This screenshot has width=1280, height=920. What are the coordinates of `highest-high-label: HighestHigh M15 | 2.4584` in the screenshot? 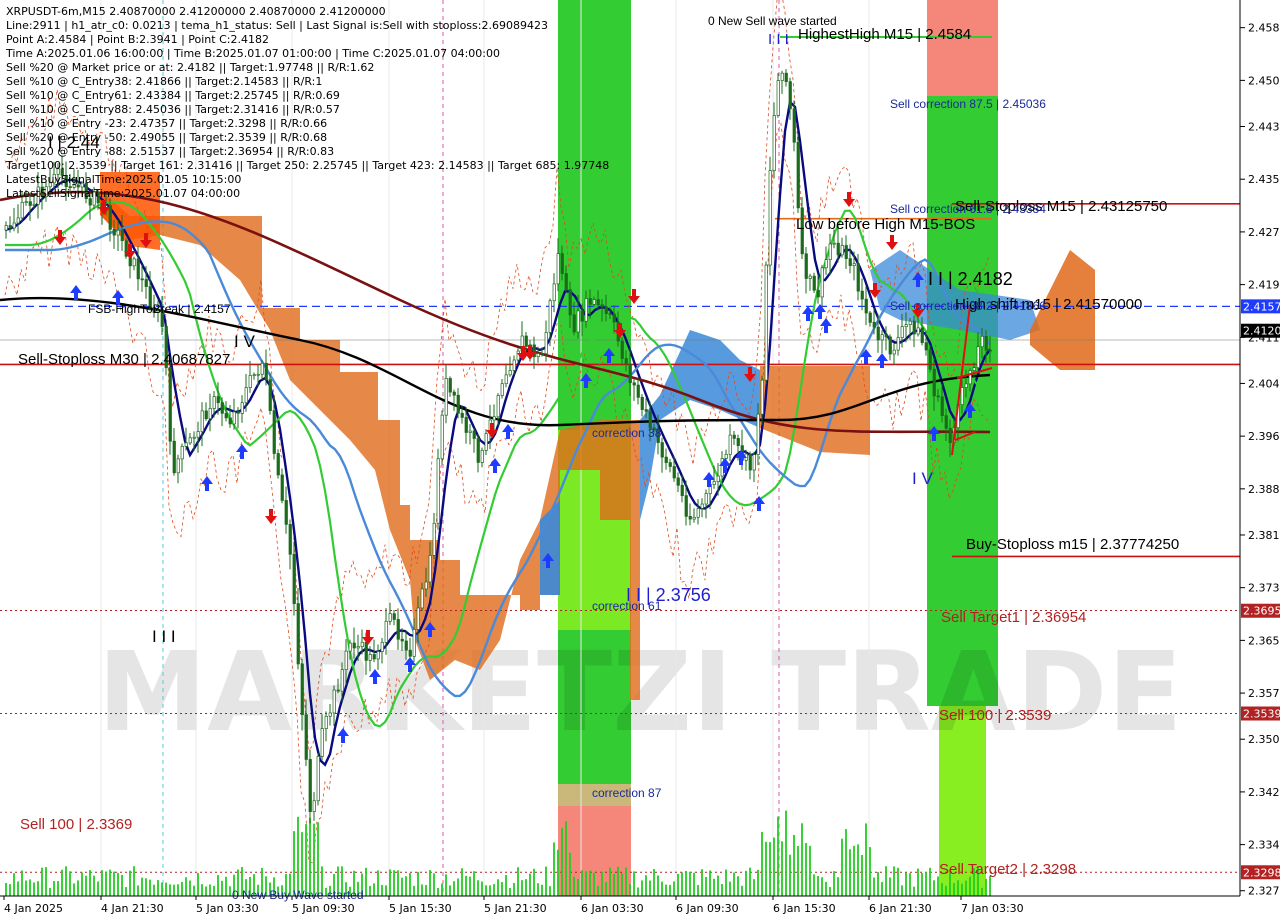 It's located at (884, 34).